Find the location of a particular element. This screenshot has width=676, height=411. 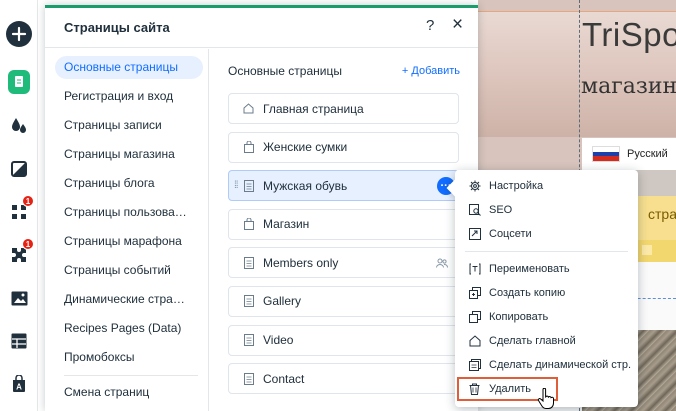

business-tools-button: 1 is located at coordinates (19, 254).